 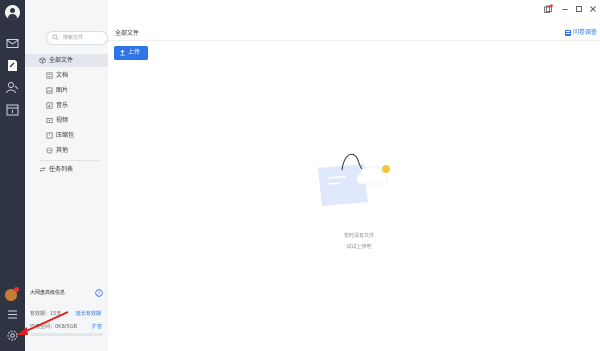 What do you see at coordinates (565, 9) in the screenshot?
I see `minimize-icon` at bounding box center [565, 9].